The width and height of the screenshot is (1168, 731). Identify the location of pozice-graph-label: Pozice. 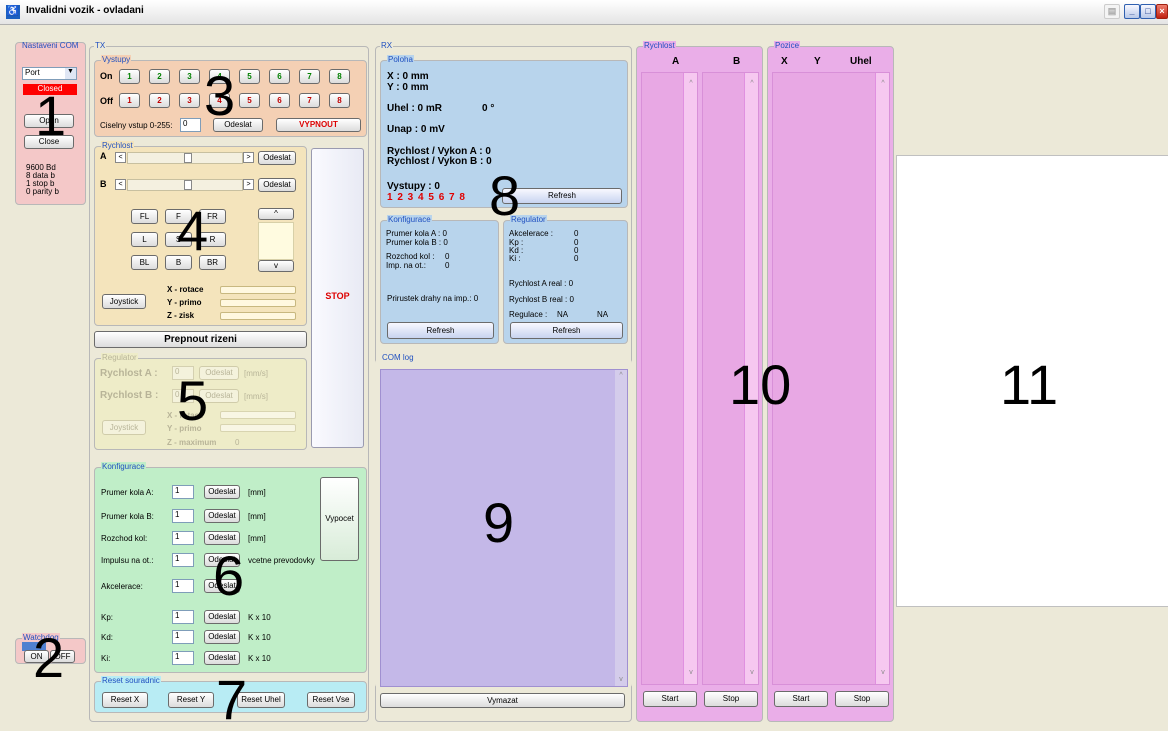
(787, 45).